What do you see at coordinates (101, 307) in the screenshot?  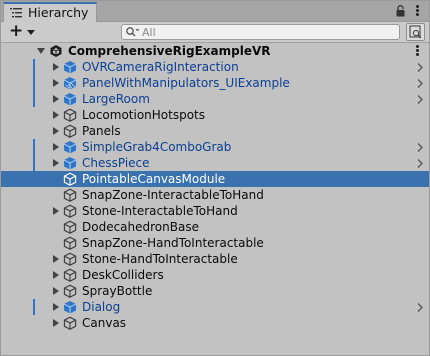 I see `hierarchy-item-label: Dialog` at bounding box center [101, 307].